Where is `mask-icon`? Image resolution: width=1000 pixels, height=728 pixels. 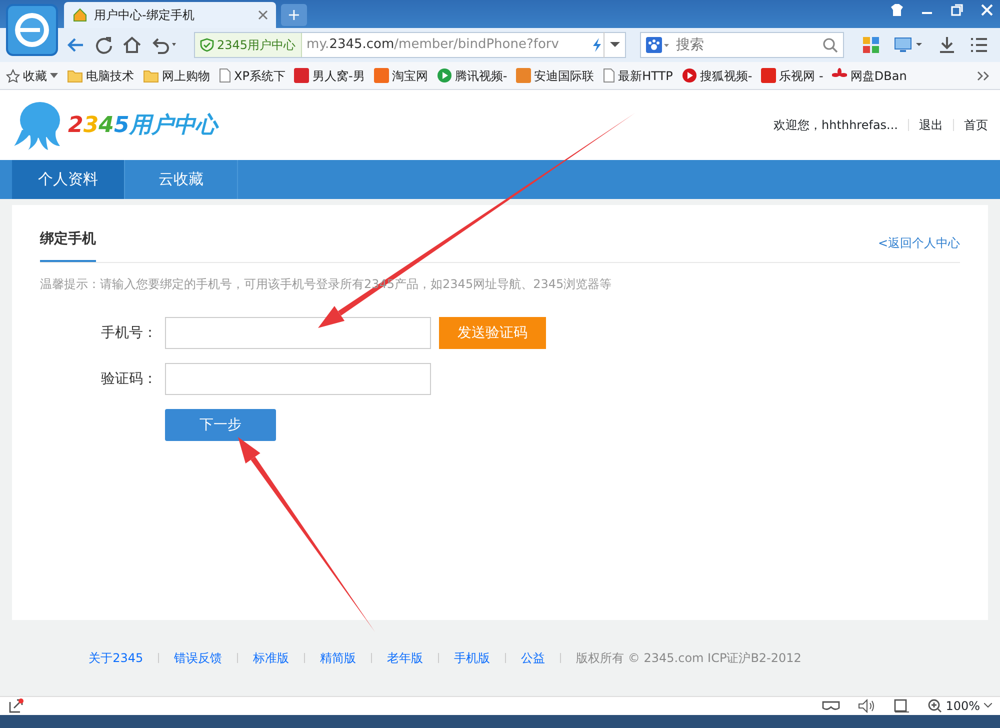
mask-icon is located at coordinates (831, 706).